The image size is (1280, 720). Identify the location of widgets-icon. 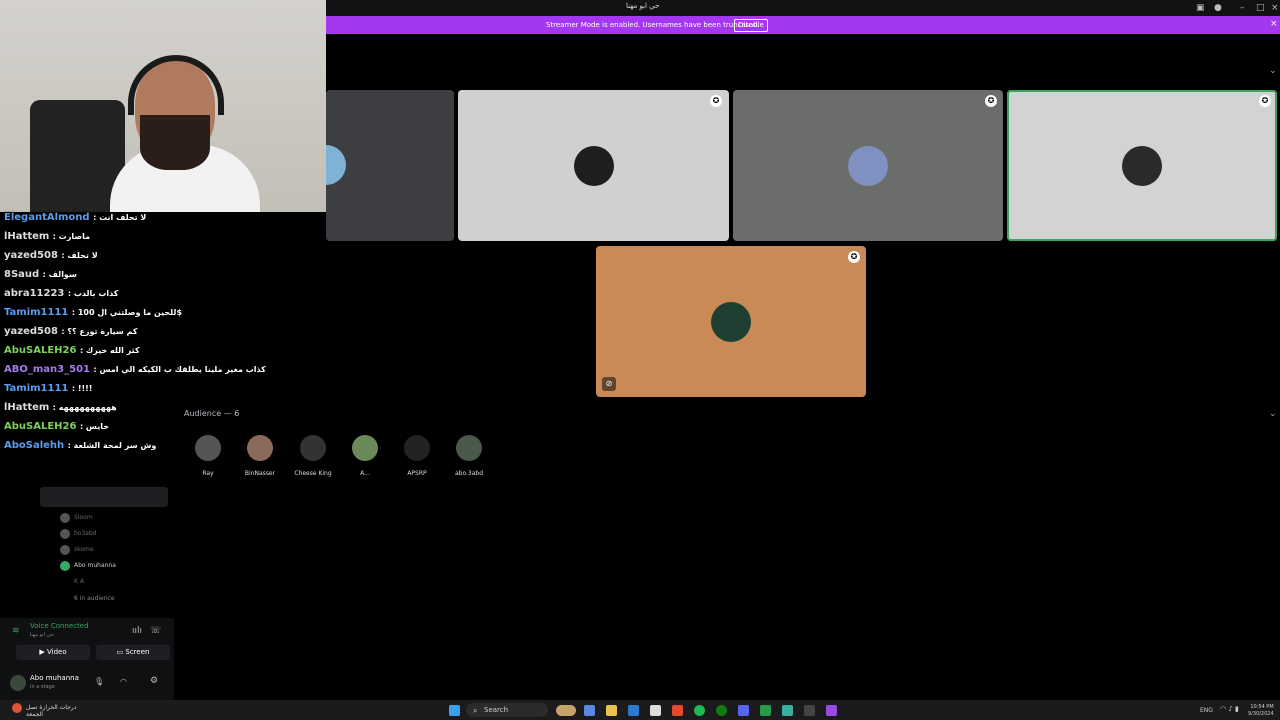
(566, 710).